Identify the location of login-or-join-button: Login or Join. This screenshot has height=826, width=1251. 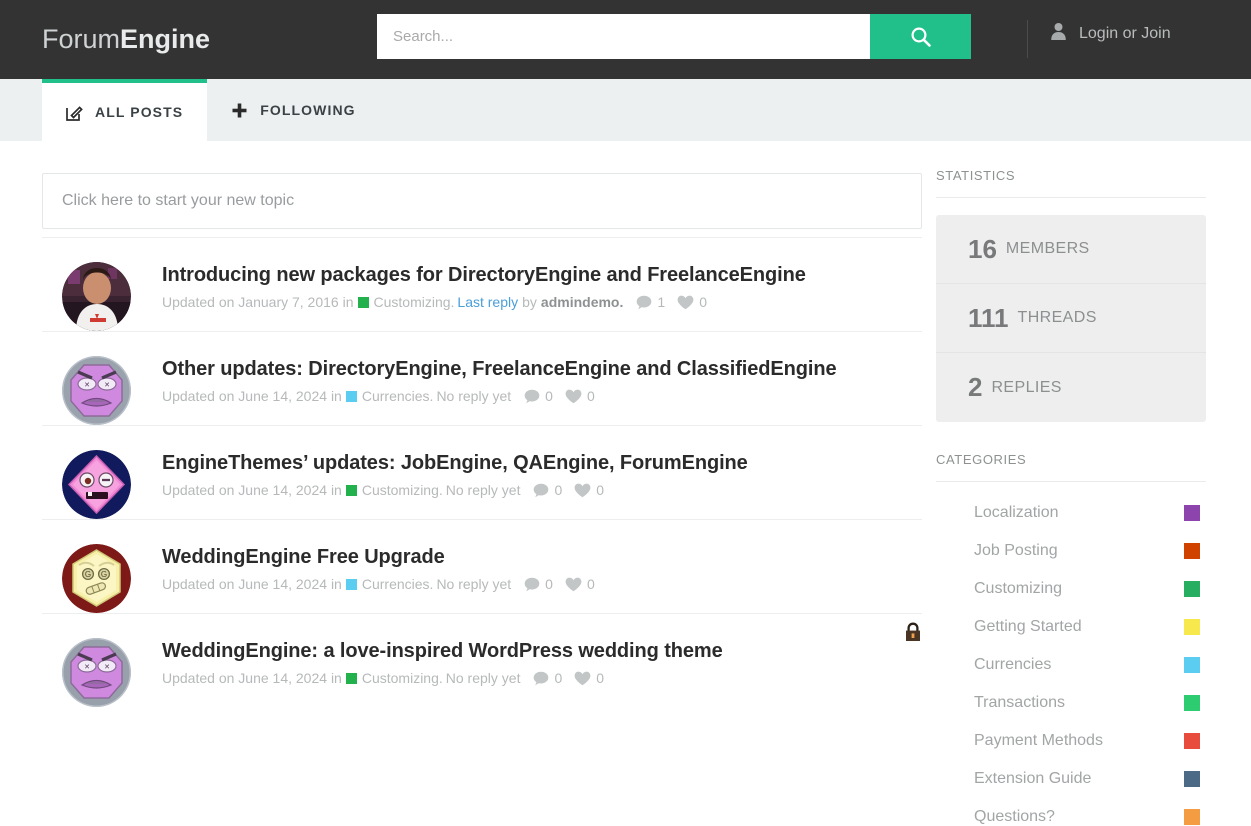
(1110, 33).